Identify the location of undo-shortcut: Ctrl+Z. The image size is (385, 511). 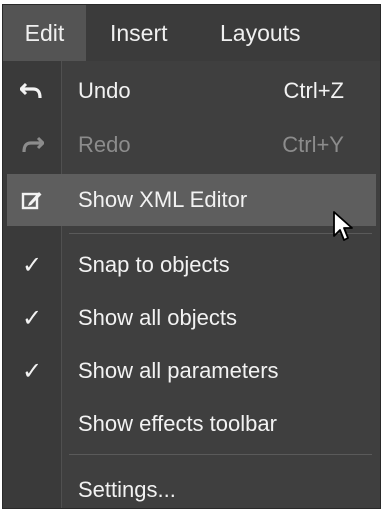
(314, 90).